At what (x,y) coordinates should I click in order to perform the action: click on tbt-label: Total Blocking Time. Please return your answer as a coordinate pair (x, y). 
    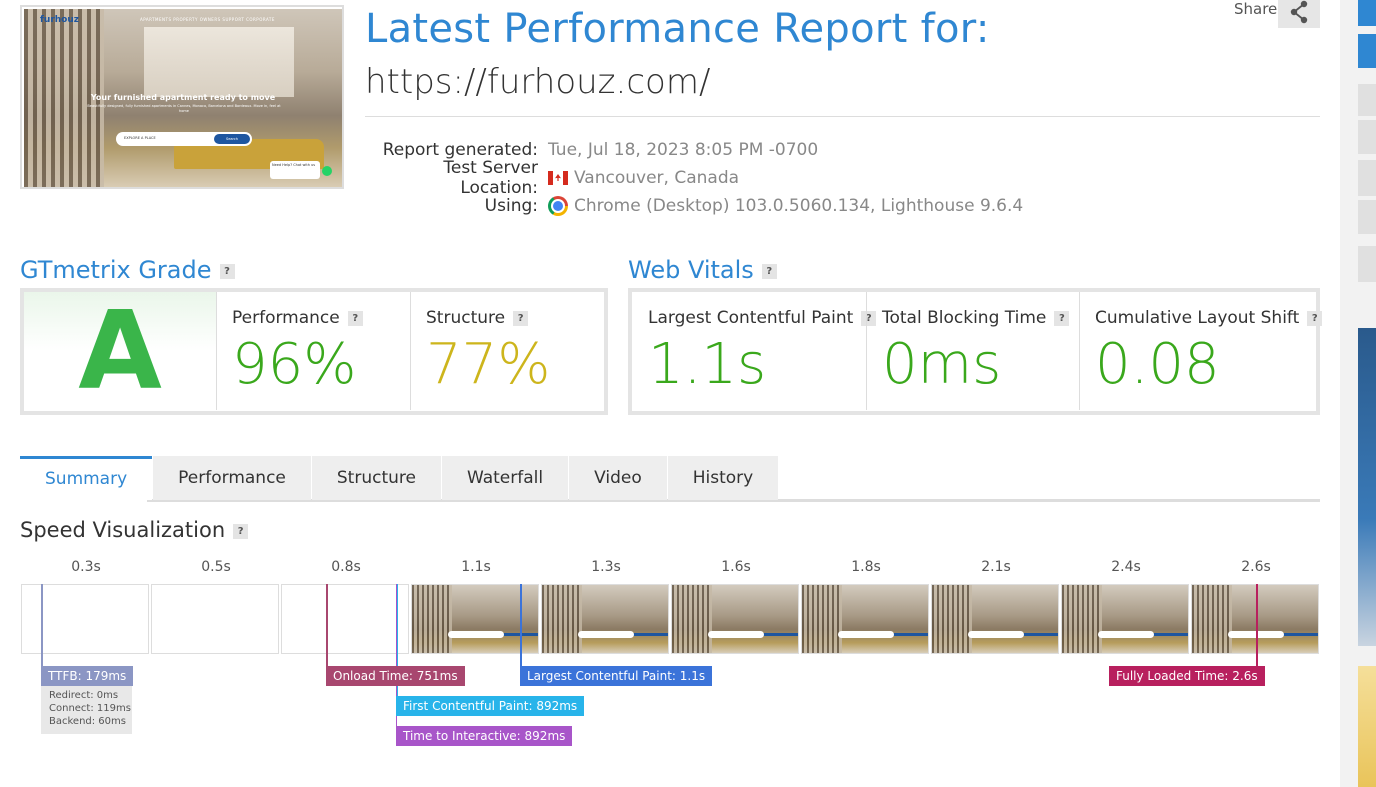
    Looking at the image, I should click on (964, 318).